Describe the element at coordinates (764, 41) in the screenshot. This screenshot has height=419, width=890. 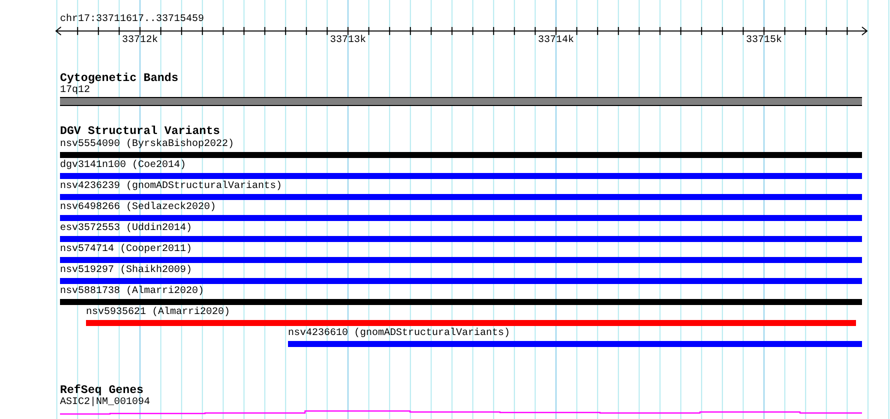
I see `tick-label: 33715k` at that location.